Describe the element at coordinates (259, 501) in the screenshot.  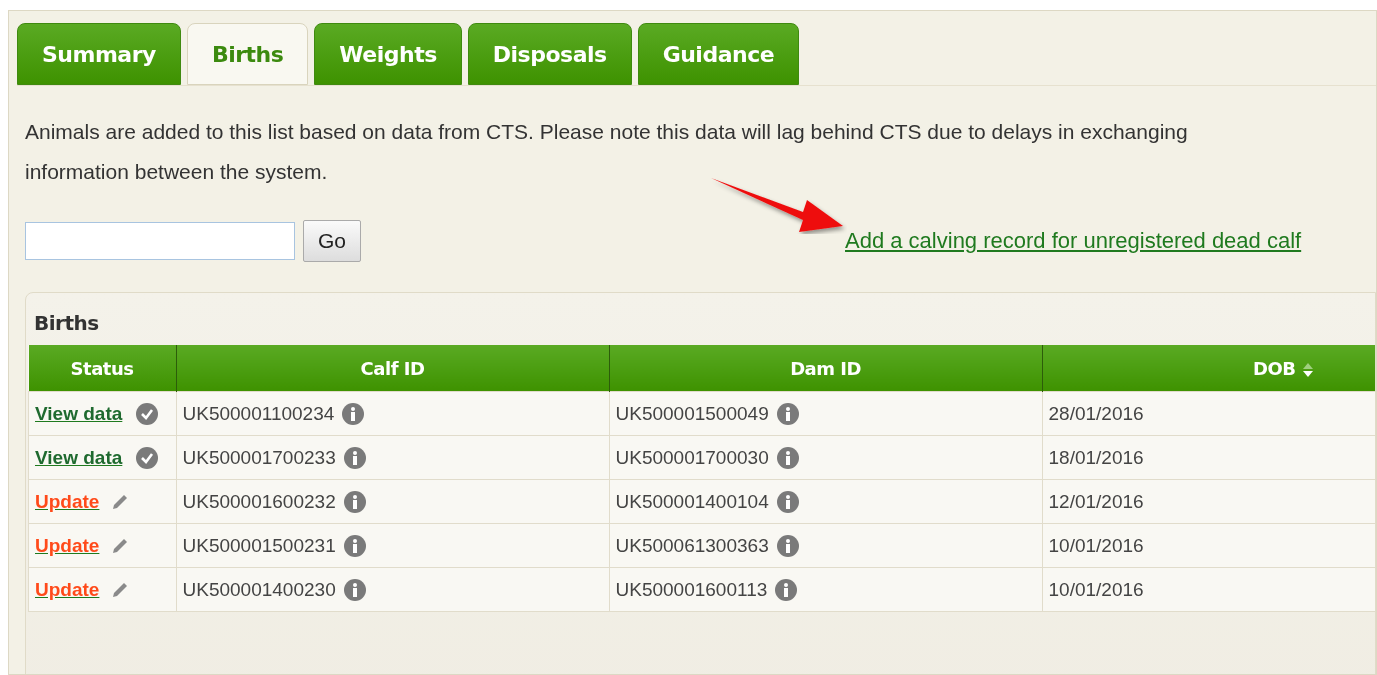
I see `id-text: UK500001600232` at that location.